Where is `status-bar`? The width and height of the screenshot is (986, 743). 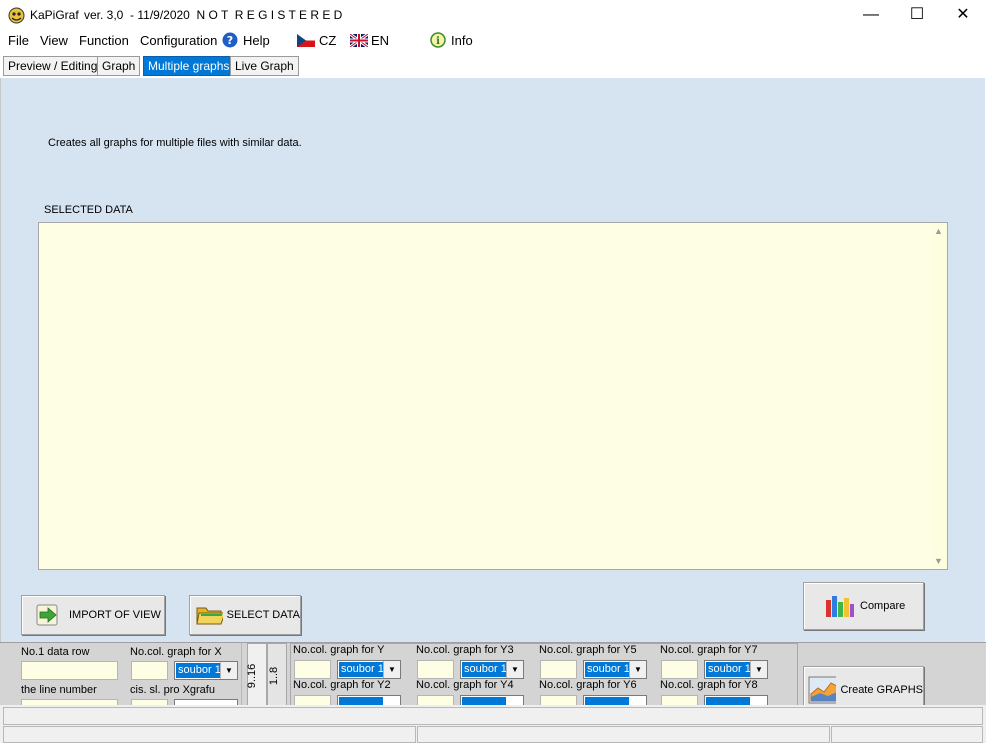
status-bar is located at coordinates (493, 724).